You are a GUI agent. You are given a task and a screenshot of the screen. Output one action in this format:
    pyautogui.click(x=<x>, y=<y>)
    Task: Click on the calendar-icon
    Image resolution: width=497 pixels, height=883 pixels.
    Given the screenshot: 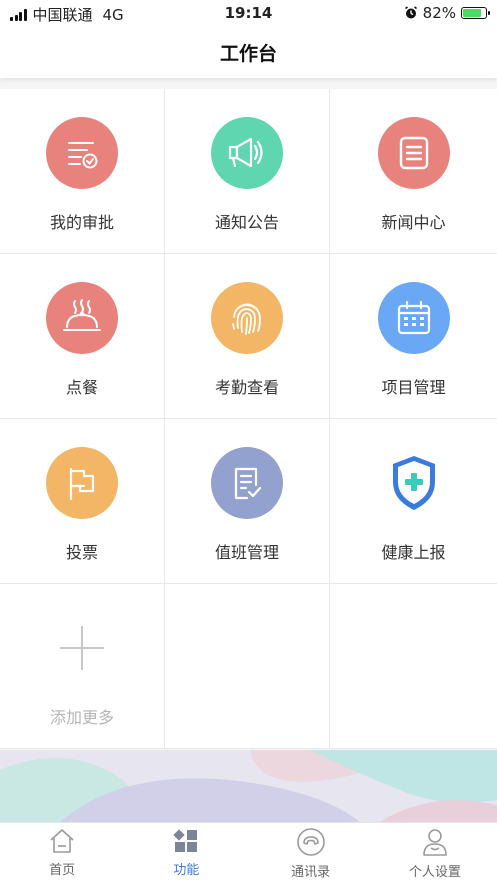 What is the action you would take?
    pyautogui.click(x=413, y=318)
    